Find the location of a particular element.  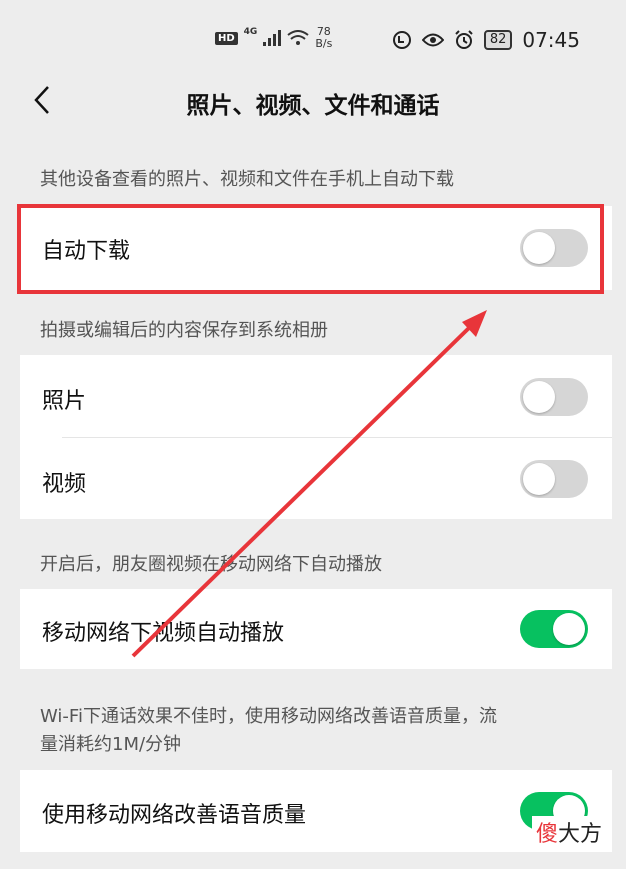

setting-row-auto-download: 自动下载 is located at coordinates (316, 248).